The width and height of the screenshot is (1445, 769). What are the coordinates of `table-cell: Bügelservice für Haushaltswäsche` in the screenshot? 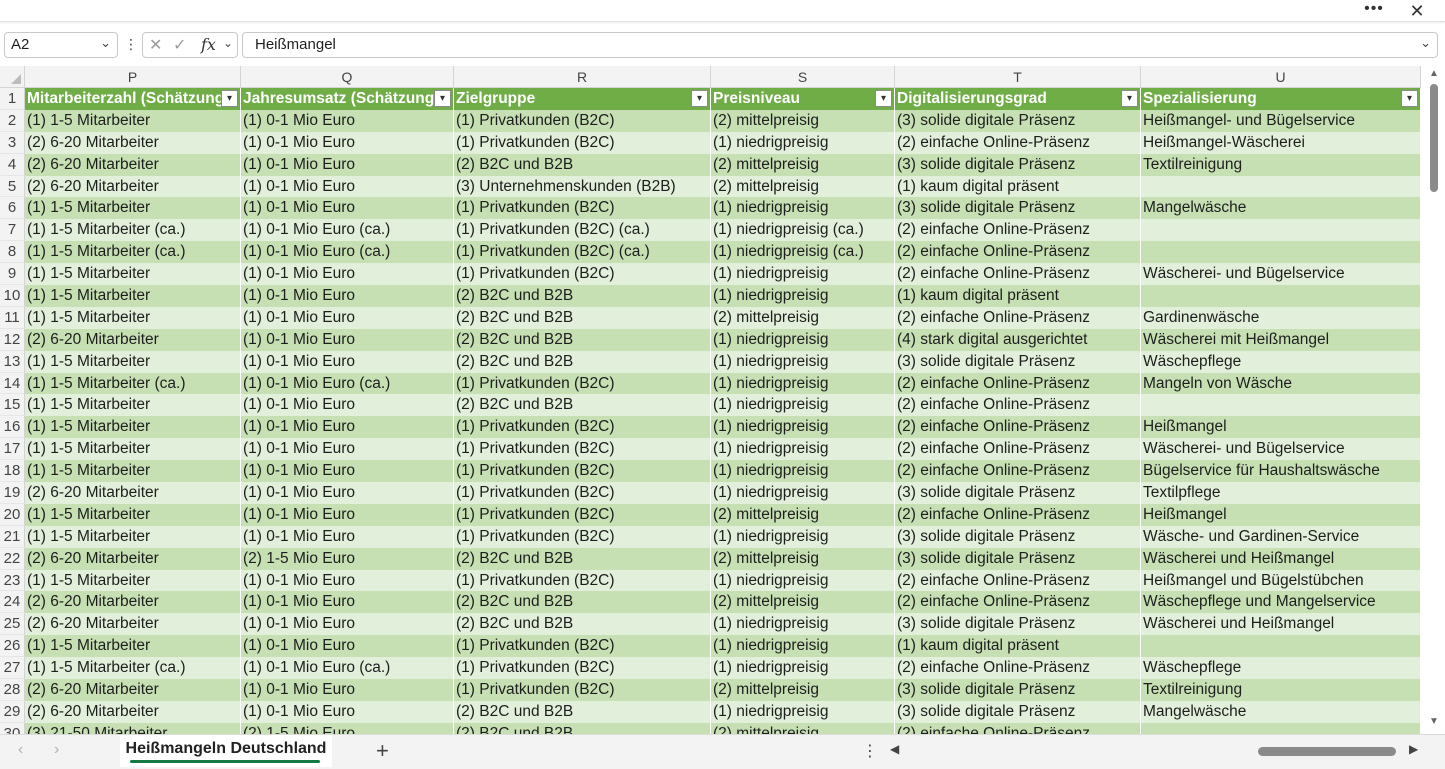 It's located at (1281, 471).